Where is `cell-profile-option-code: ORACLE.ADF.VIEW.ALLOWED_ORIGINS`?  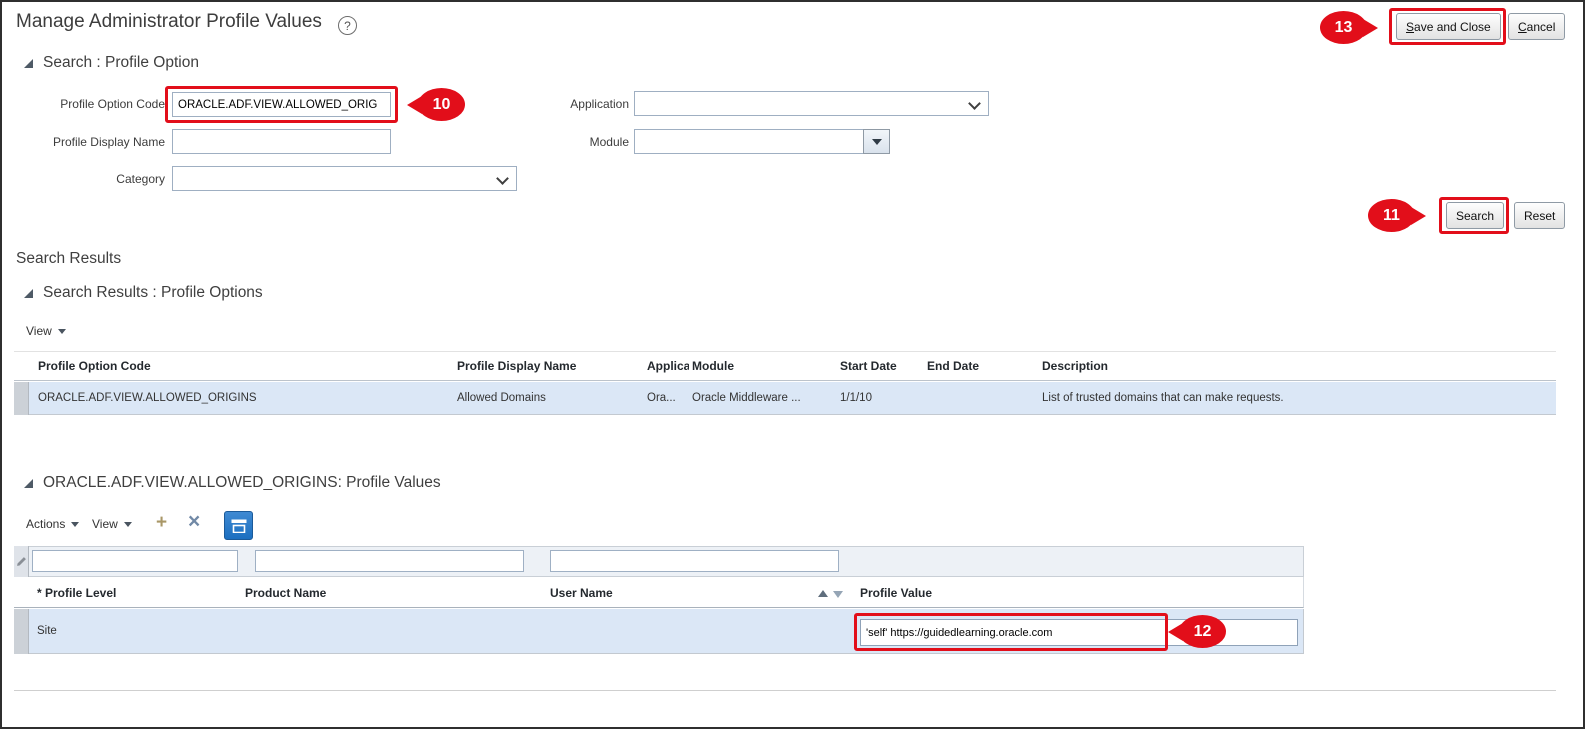 cell-profile-option-code: ORACLE.ADF.VIEW.ALLOWED_ORIGINS is located at coordinates (147, 398).